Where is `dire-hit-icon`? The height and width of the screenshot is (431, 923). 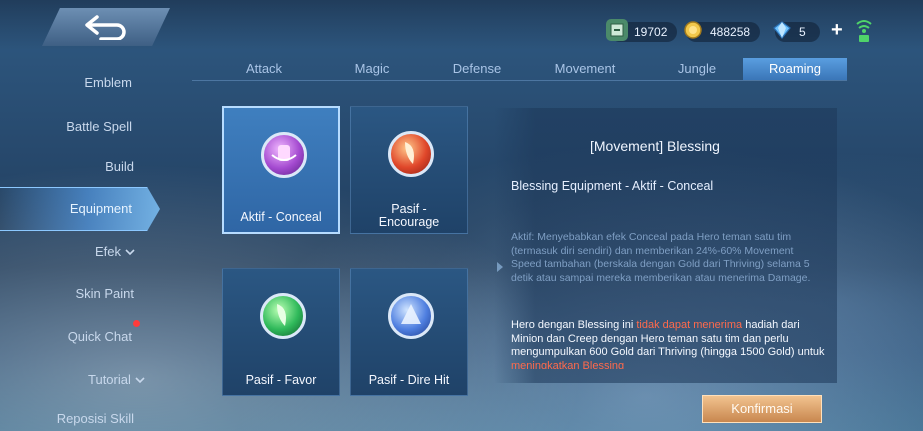 dire-hit-icon is located at coordinates (411, 316).